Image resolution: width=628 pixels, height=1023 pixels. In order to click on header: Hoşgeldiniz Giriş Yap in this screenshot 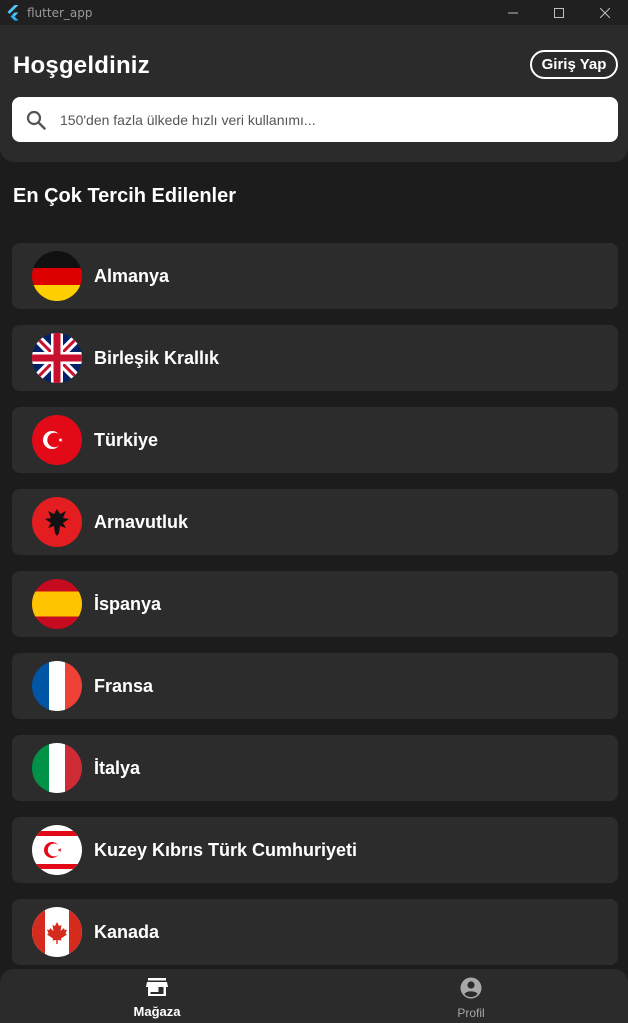, I will do `click(314, 93)`.